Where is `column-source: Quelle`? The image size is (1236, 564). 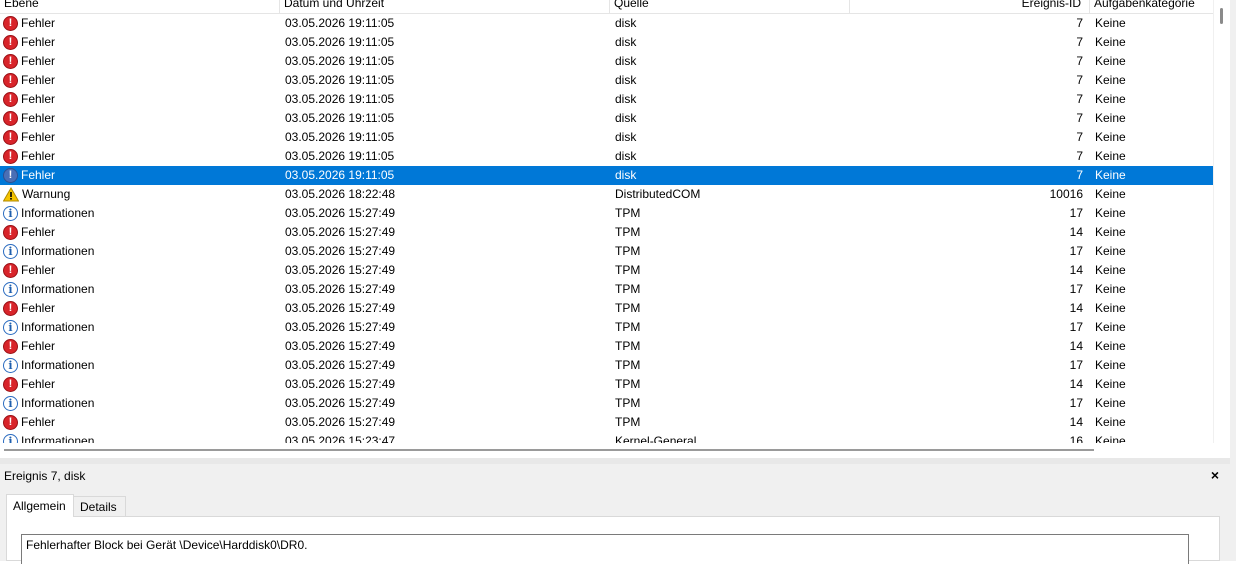
column-source: Quelle is located at coordinates (730, 6).